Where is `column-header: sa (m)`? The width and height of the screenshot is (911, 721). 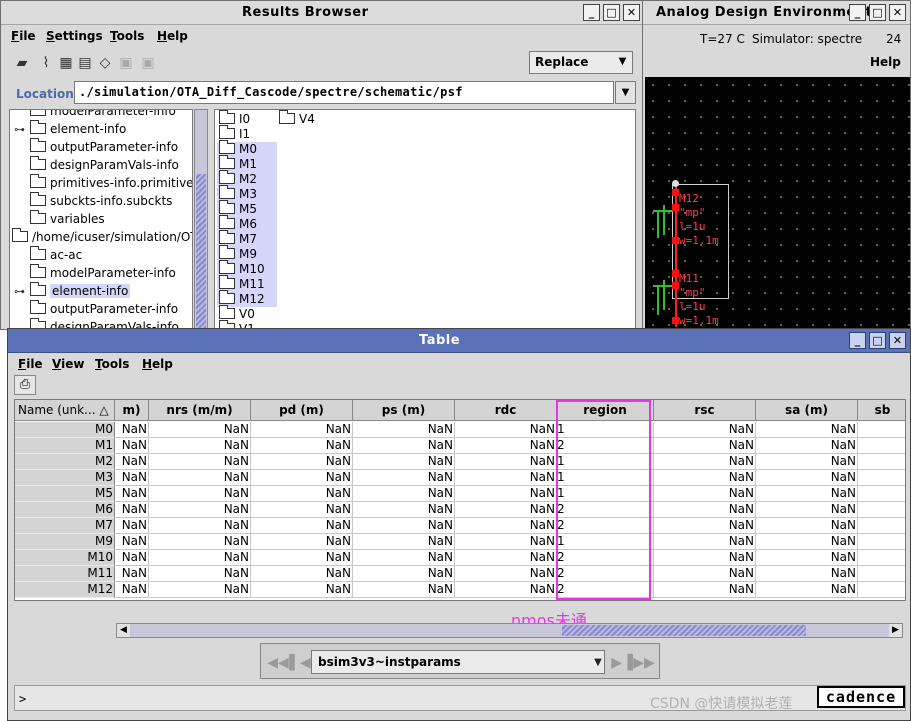
column-header: sa (m) is located at coordinates (807, 410).